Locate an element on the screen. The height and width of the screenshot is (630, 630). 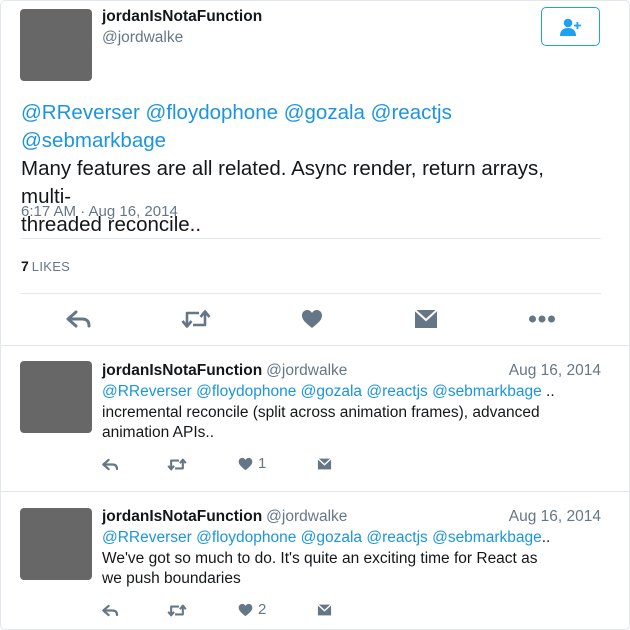
likes-stat: 7 LIKES is located at coordinates (45, 266).